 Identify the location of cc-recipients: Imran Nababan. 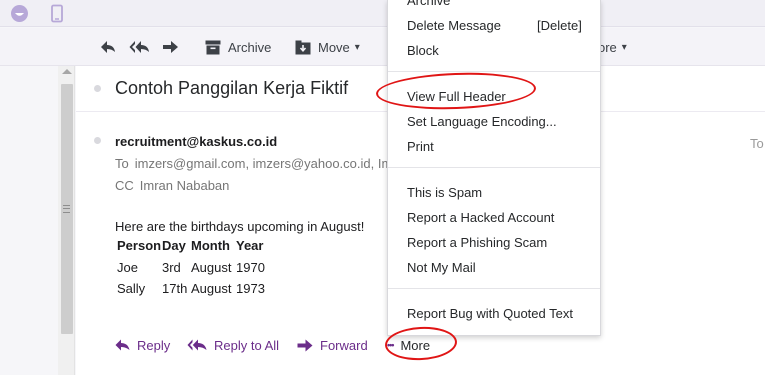
(185, 185).